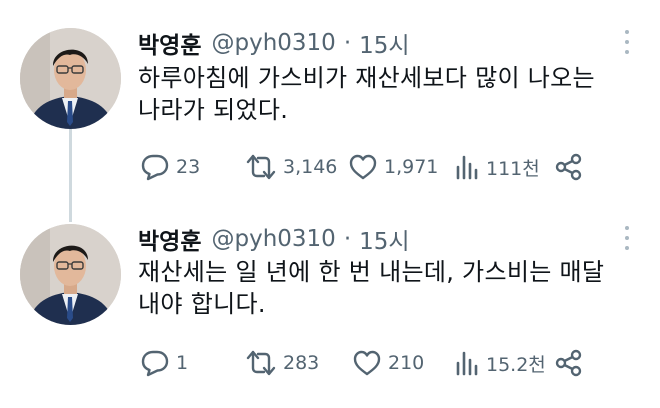 The image size is (660, 408). Describe the element at coordinates (411, 167) in the screenshot. I see `like-count: 1,971` at that location.